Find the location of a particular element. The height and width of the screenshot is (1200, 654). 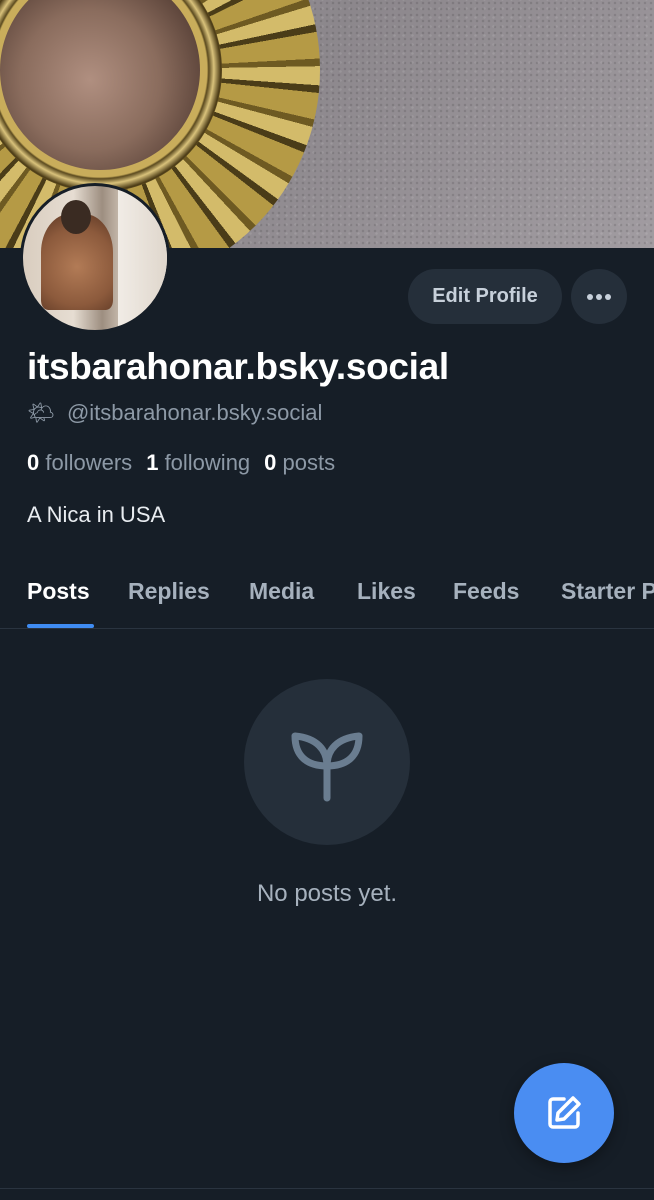

more-options-button is located at coordinates (599, 296).